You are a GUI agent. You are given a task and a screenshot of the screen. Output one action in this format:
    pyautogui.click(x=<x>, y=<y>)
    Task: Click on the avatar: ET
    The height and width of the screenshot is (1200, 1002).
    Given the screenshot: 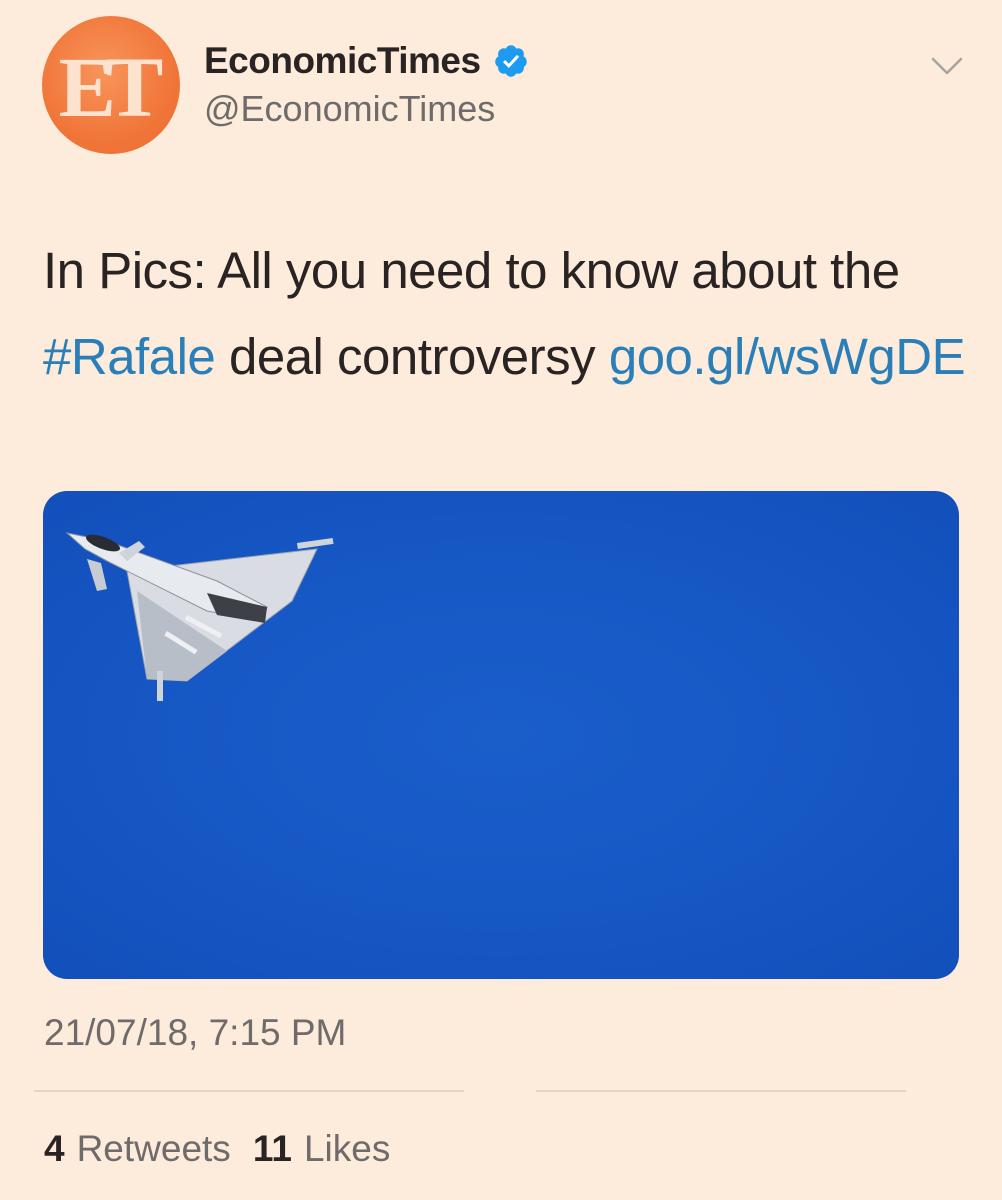 What is the action you would take?
    pyautogui.click(x=111, y=85)
    